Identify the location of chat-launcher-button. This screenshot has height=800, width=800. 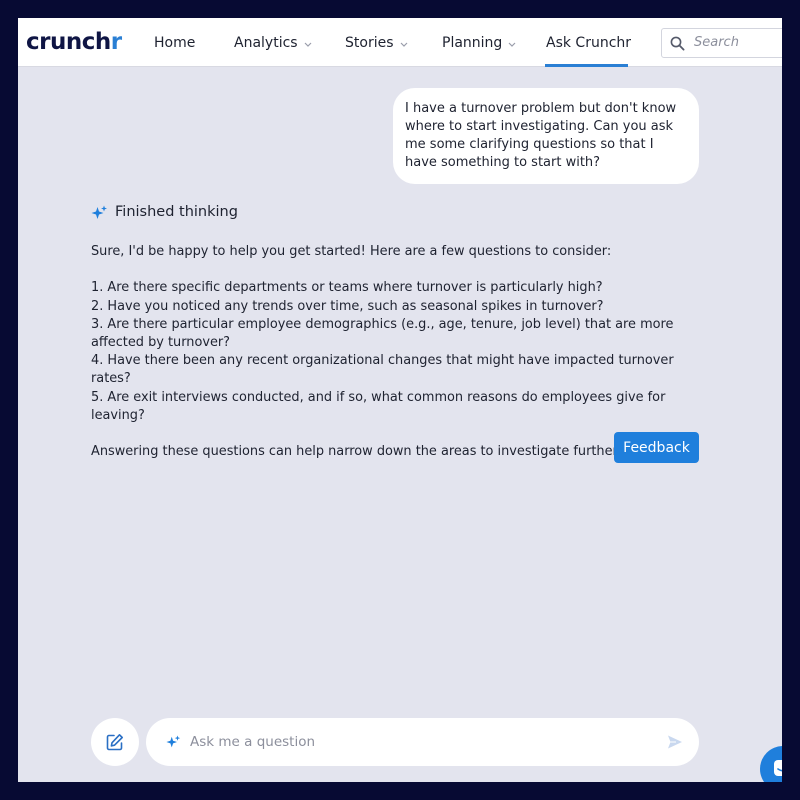
(771, 764).